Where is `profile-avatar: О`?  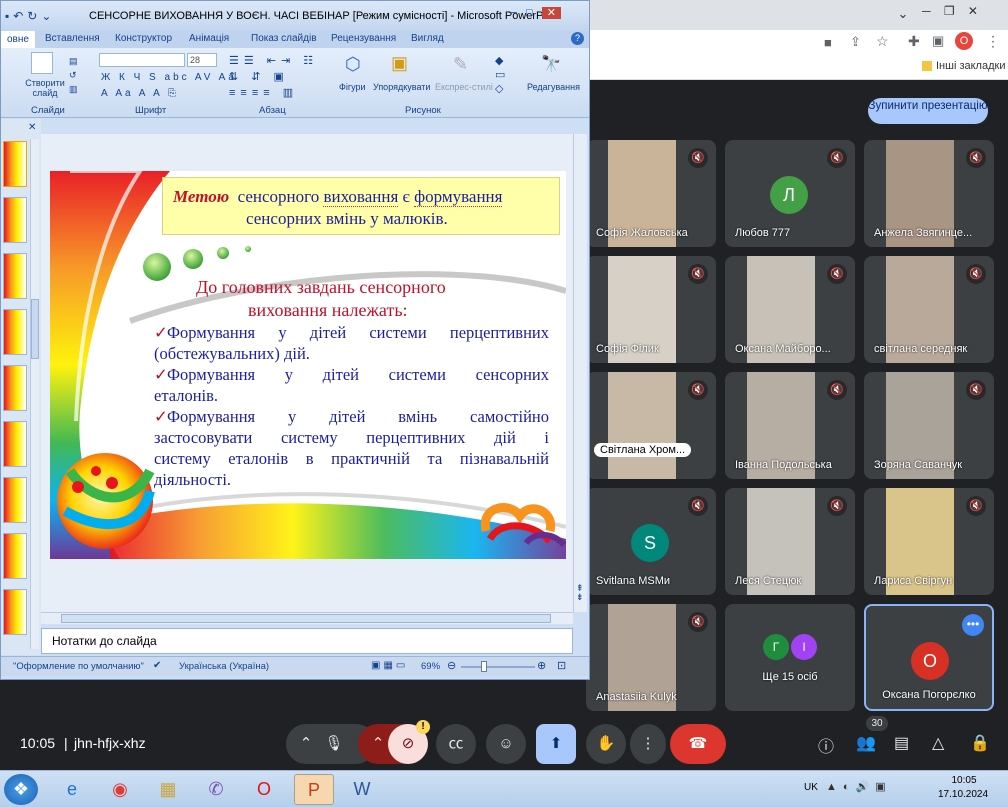 profile-avatar: О is located at coordinates (964, 41).